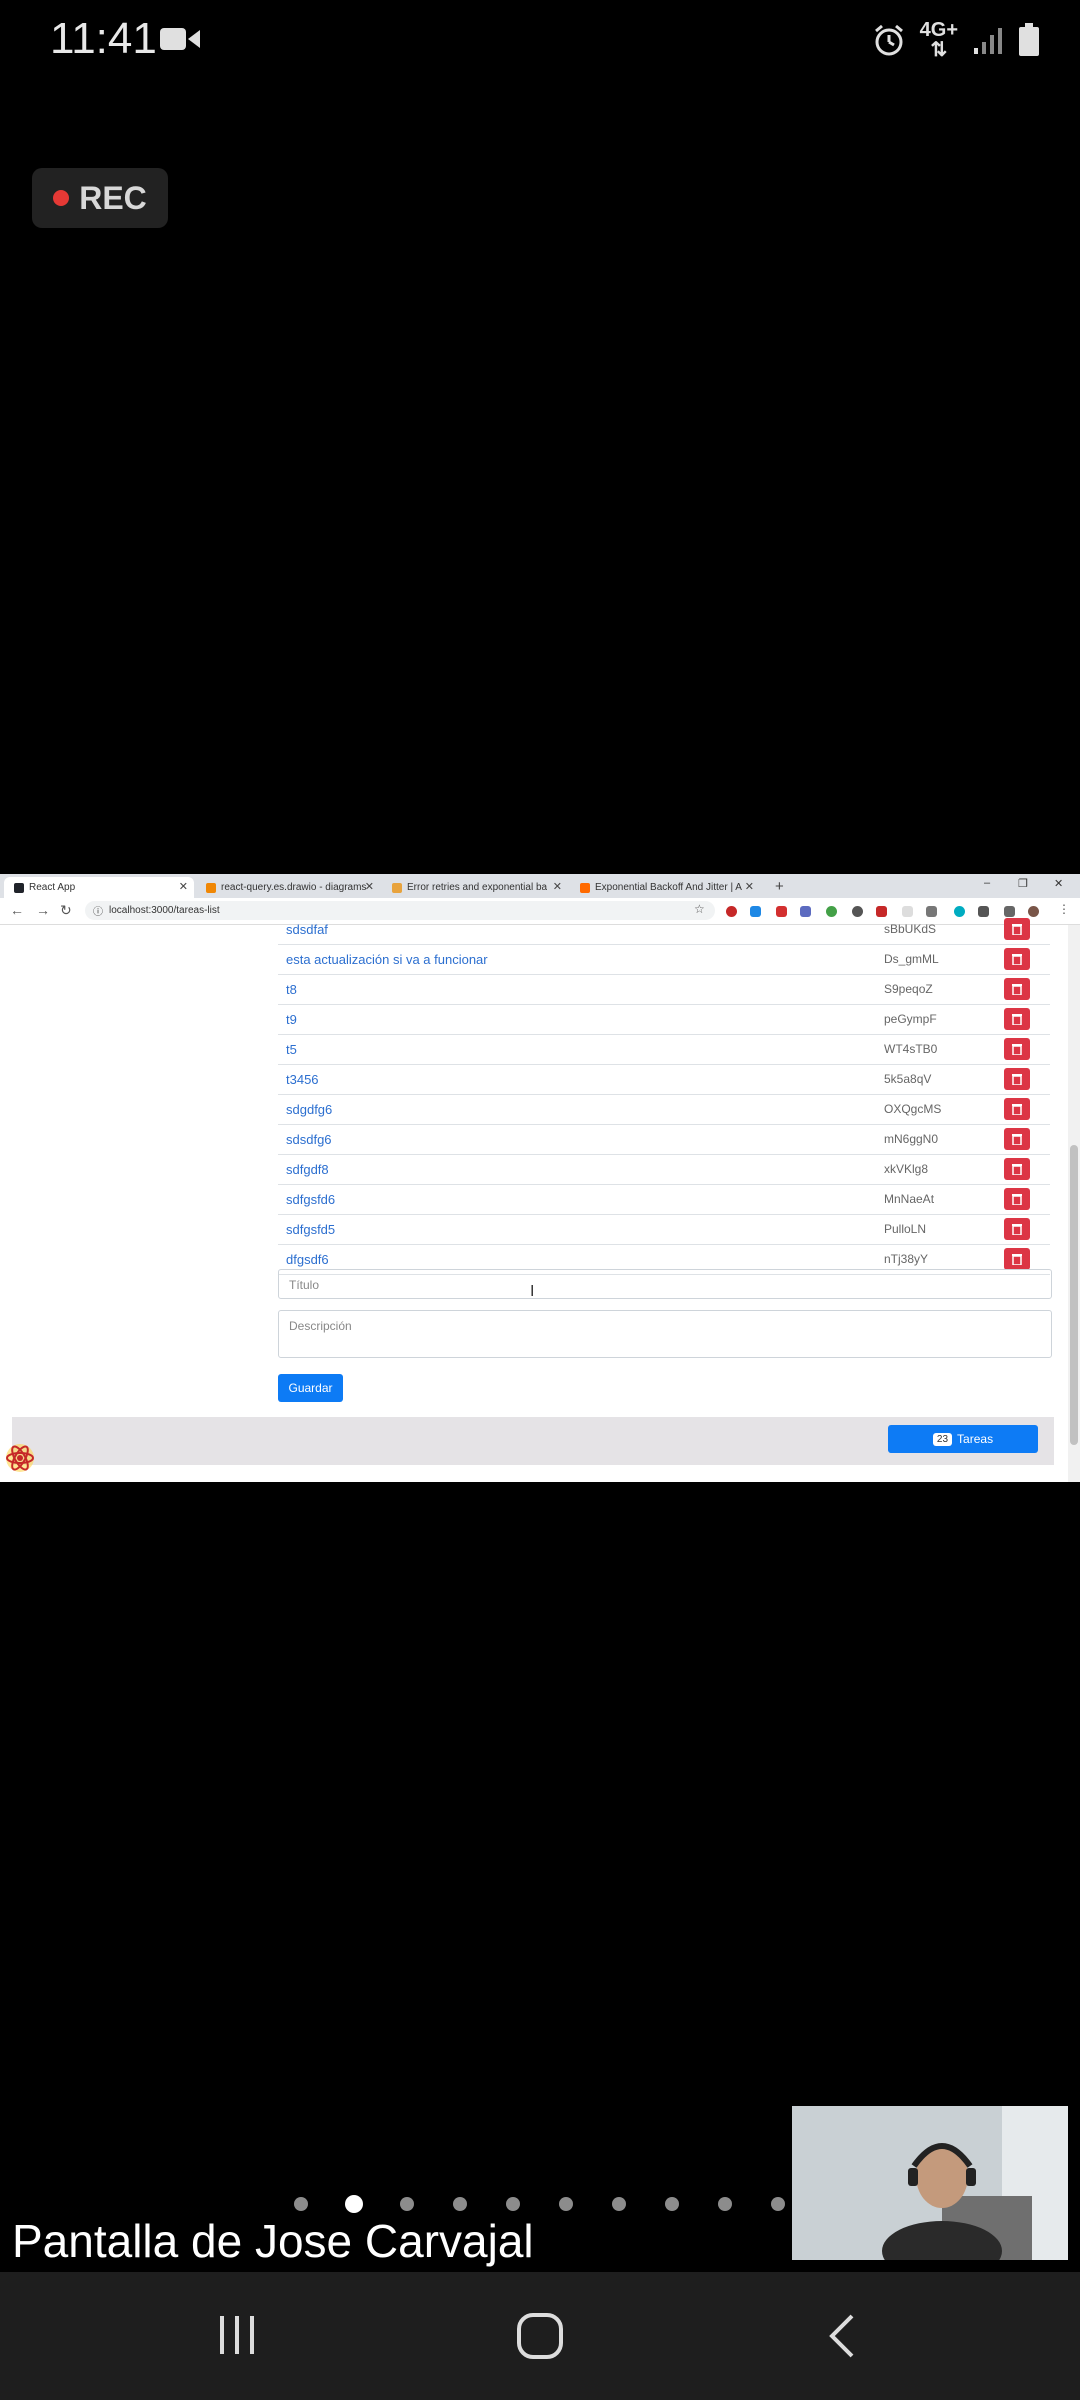 Image resolution: width=1080 pixels, height=2400 pixels. I want to click on new-tab-button: +, so click(779, 886).